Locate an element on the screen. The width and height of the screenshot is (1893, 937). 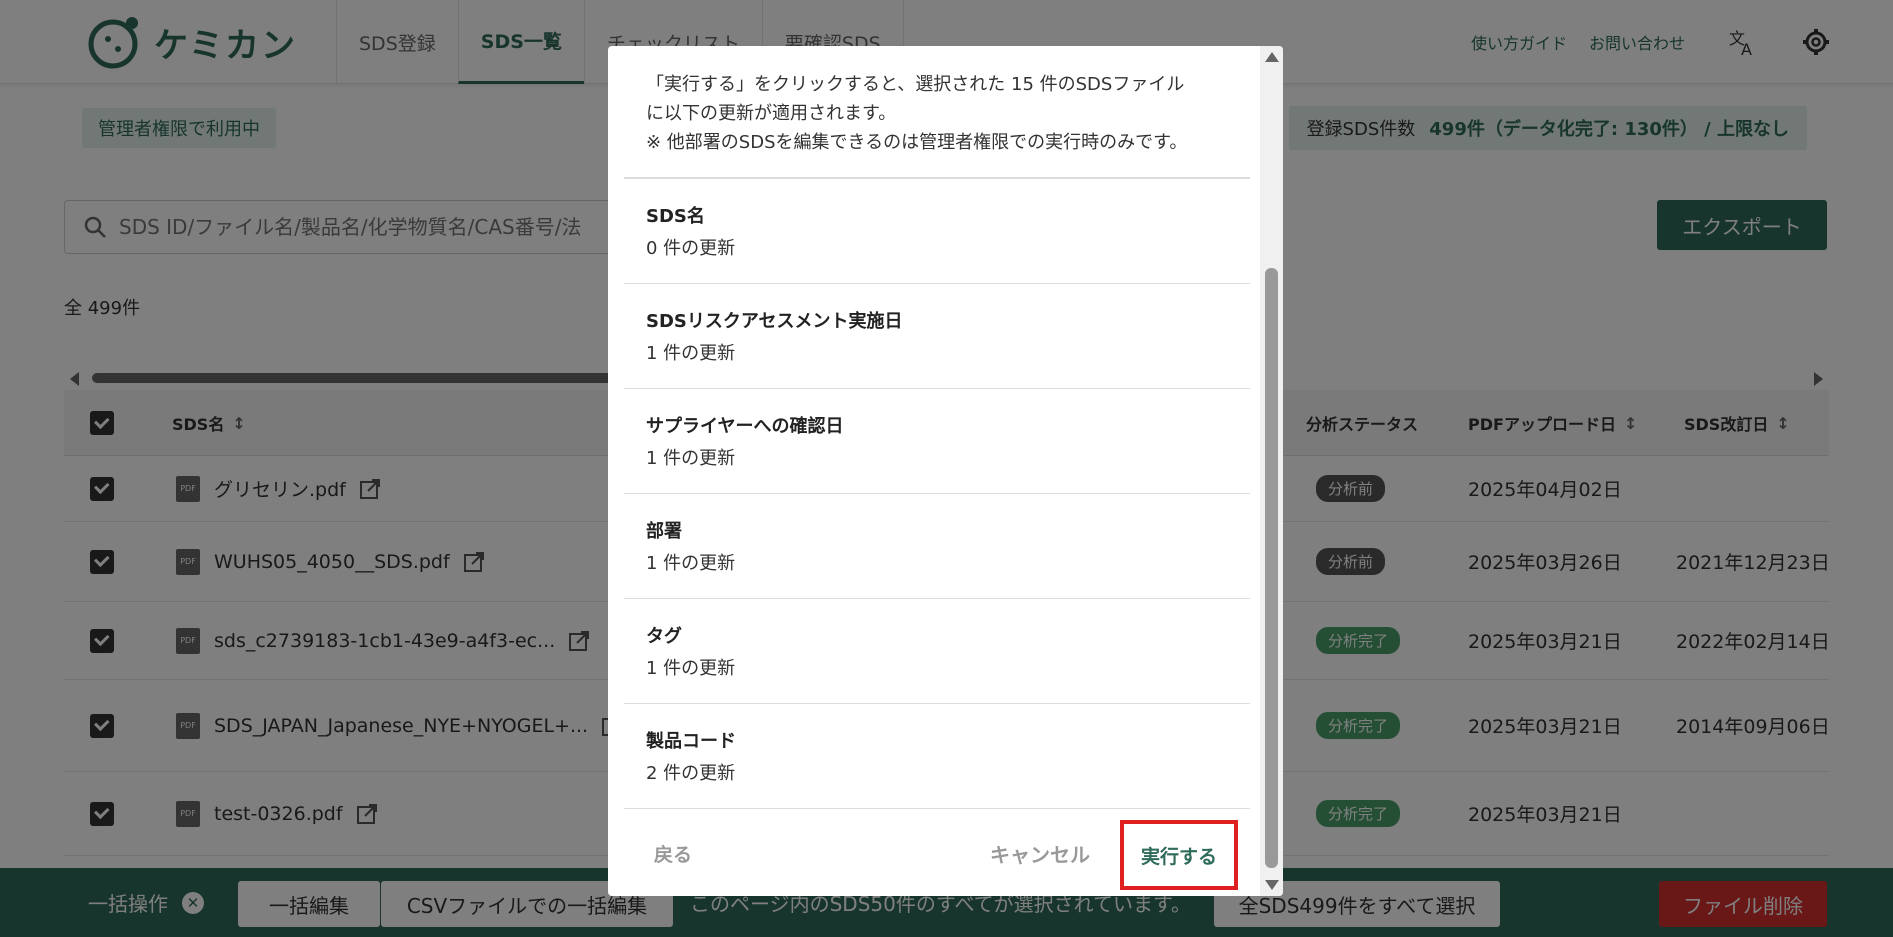
intro-line-1: 「実行する」をクリックすると、選択された 15 件のSDSファイル is located at coordinates (915, 84).